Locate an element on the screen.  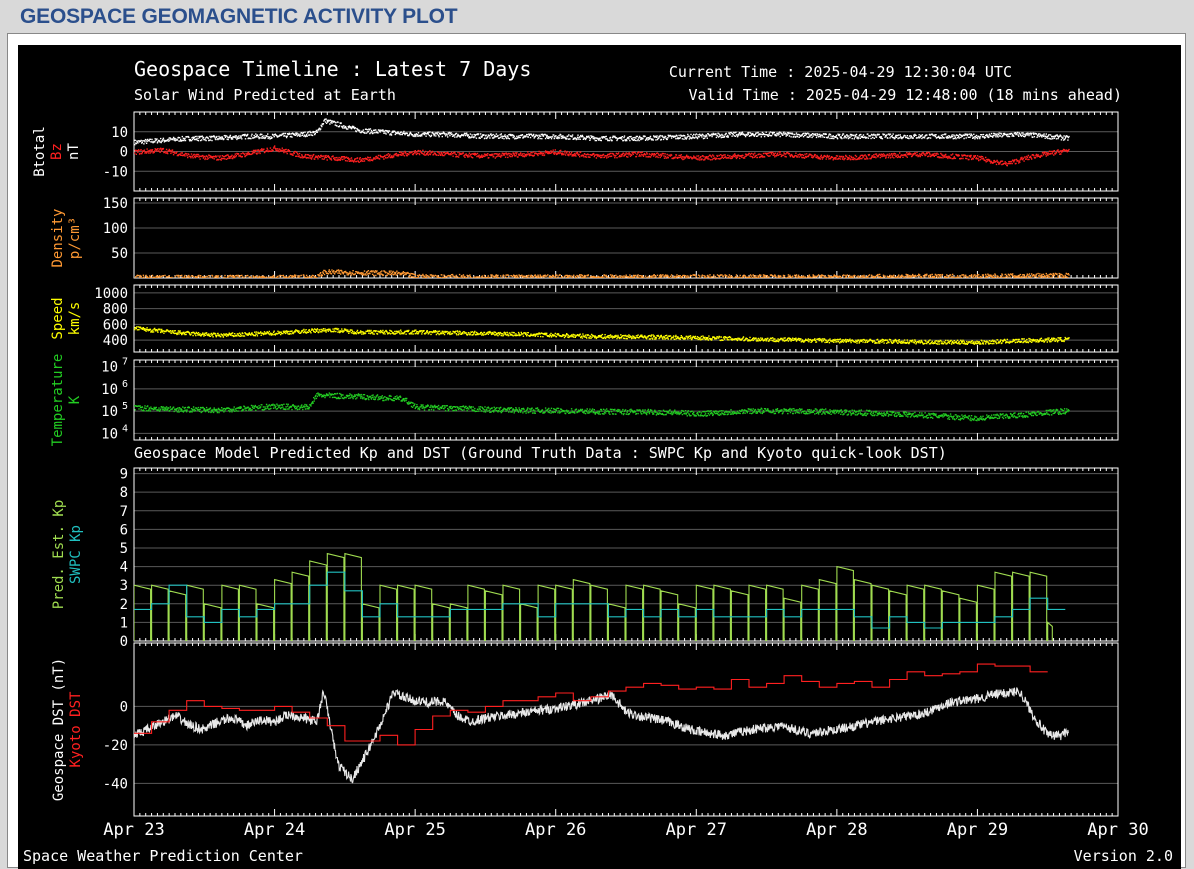
ytick-label-kp: 7 is located at coordinates (124, 512).